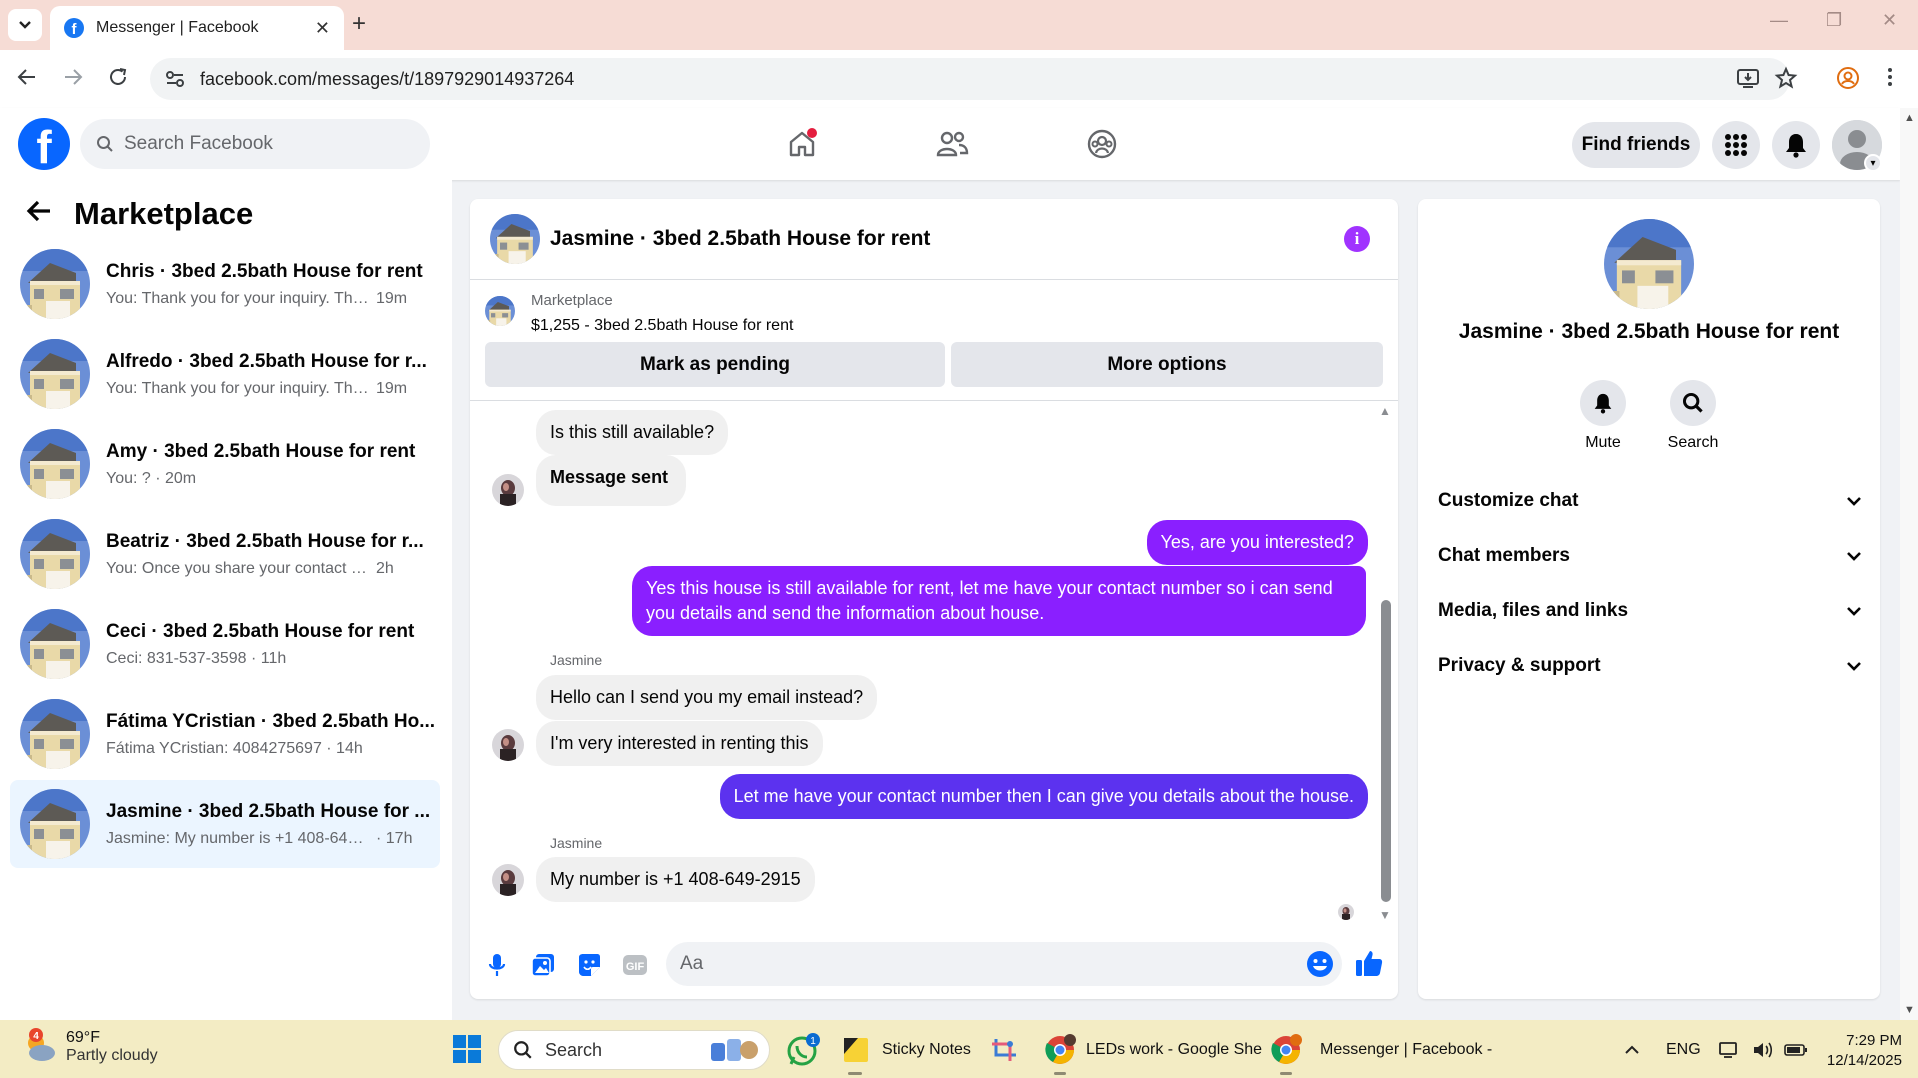  I want to click on snipping-tool-taskbar-app, so click(1005, 1050).